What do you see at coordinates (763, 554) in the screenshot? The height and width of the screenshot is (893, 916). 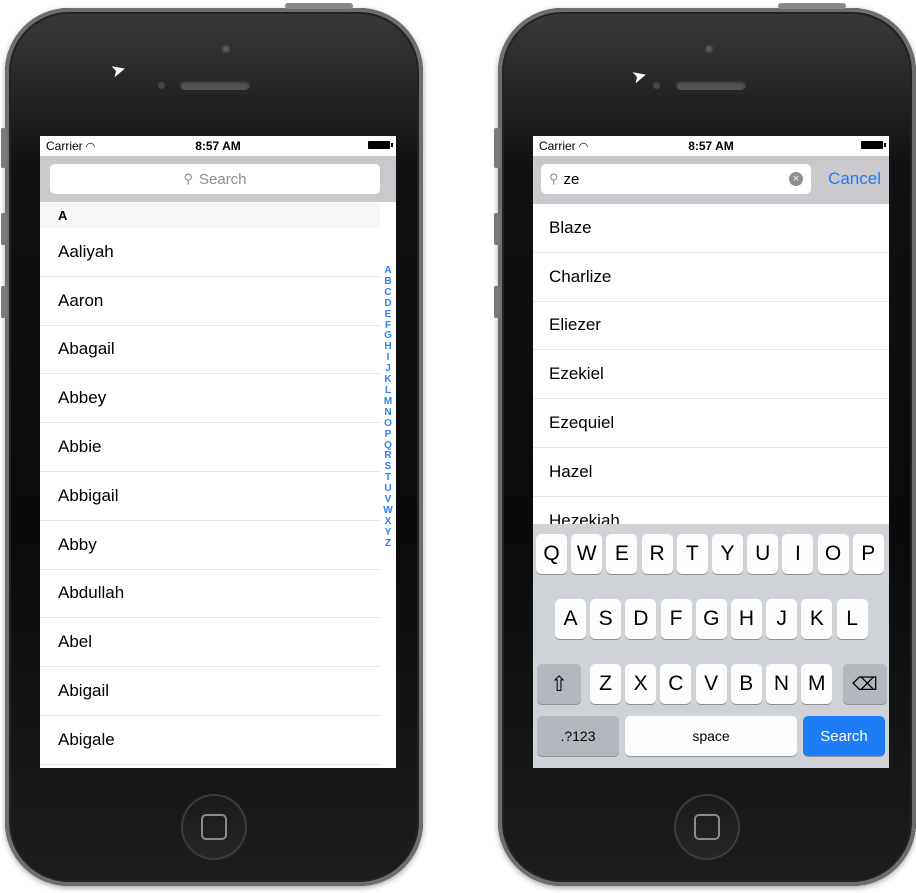 I see `key-u: U` at bounding box center [763, 554].